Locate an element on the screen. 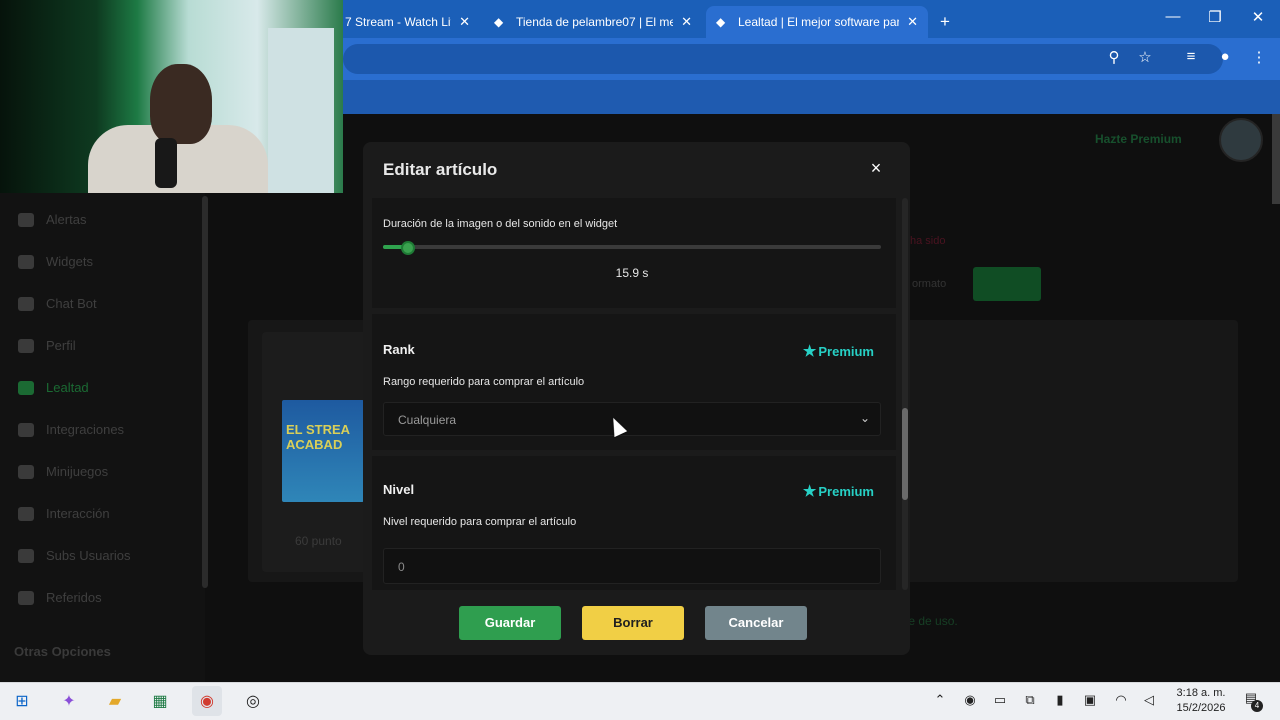 Image resolution: width=1280 pixels, height=720 pixels. address-bar is located at coordinates (783, 59).